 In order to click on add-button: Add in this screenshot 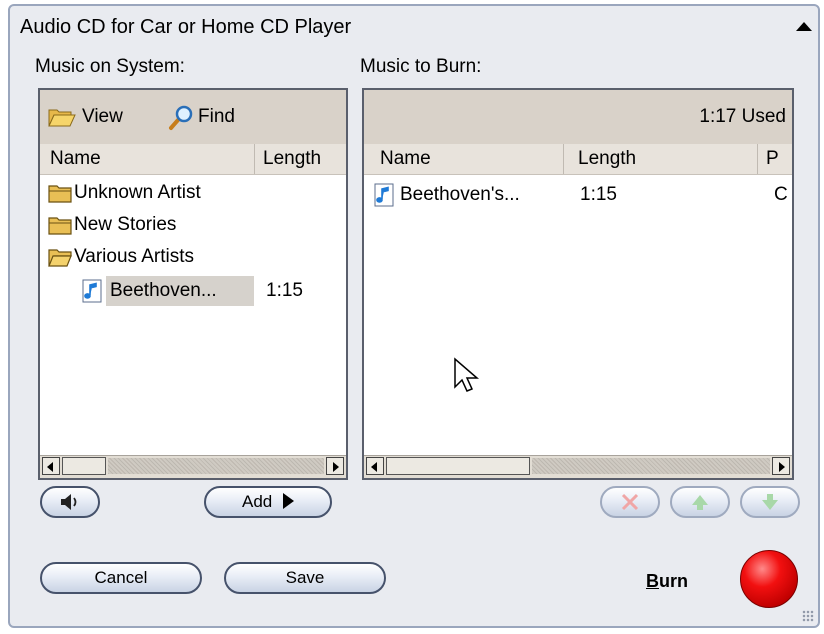, I will do `click(268, 502)`.